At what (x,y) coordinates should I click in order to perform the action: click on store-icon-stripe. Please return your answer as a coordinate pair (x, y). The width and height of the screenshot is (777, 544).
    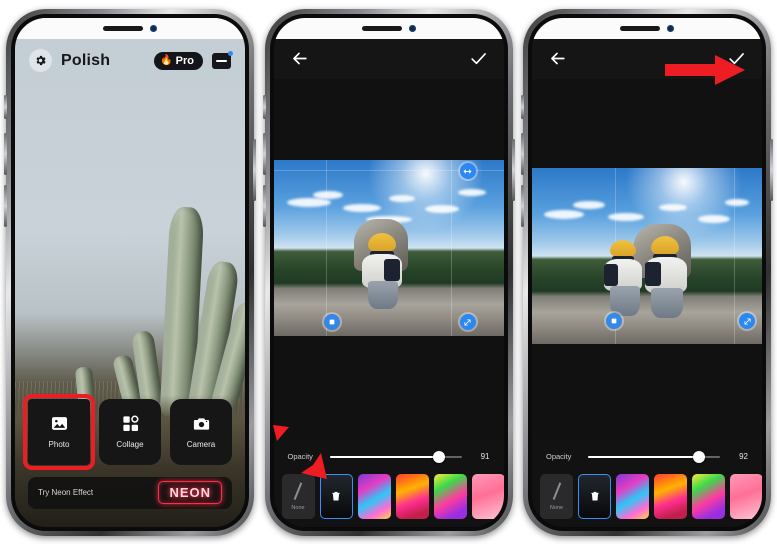
    Looking at the image, I should click on (221, 60).